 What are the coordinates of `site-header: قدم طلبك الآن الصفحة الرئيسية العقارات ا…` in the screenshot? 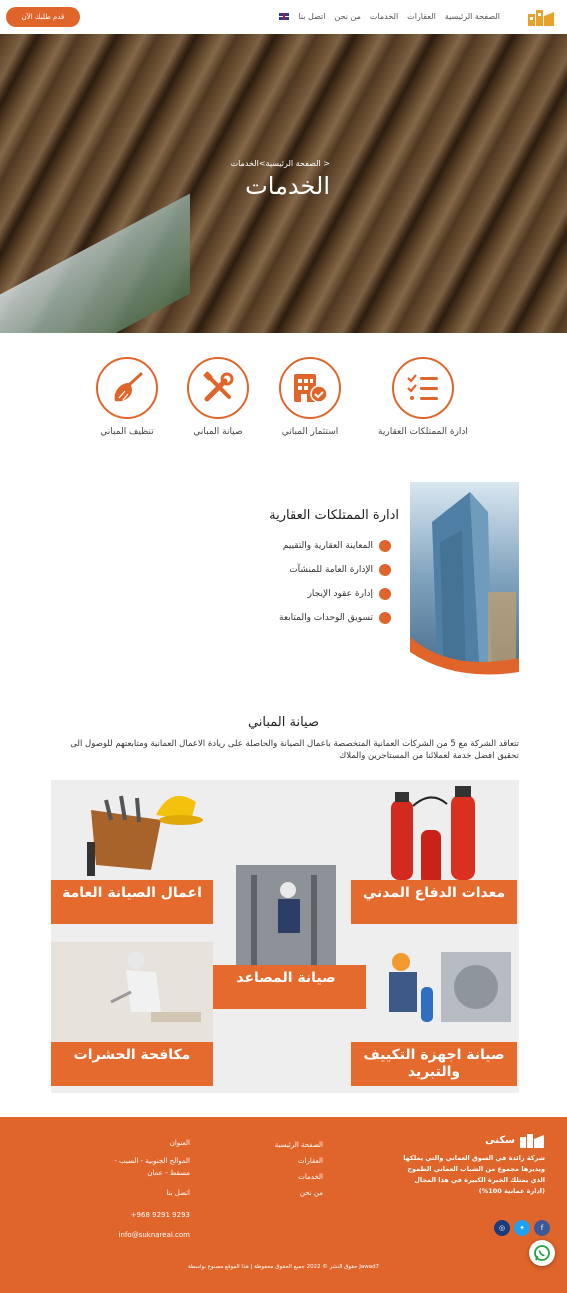 It's located at (283, 17).